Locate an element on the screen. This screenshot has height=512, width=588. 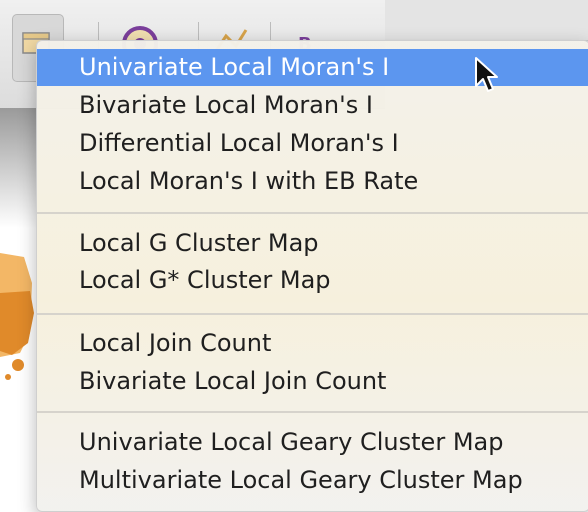
menu-item-local-g-star-cluster-map: Local G* Cluster Map is located at coordinates (312, 280).